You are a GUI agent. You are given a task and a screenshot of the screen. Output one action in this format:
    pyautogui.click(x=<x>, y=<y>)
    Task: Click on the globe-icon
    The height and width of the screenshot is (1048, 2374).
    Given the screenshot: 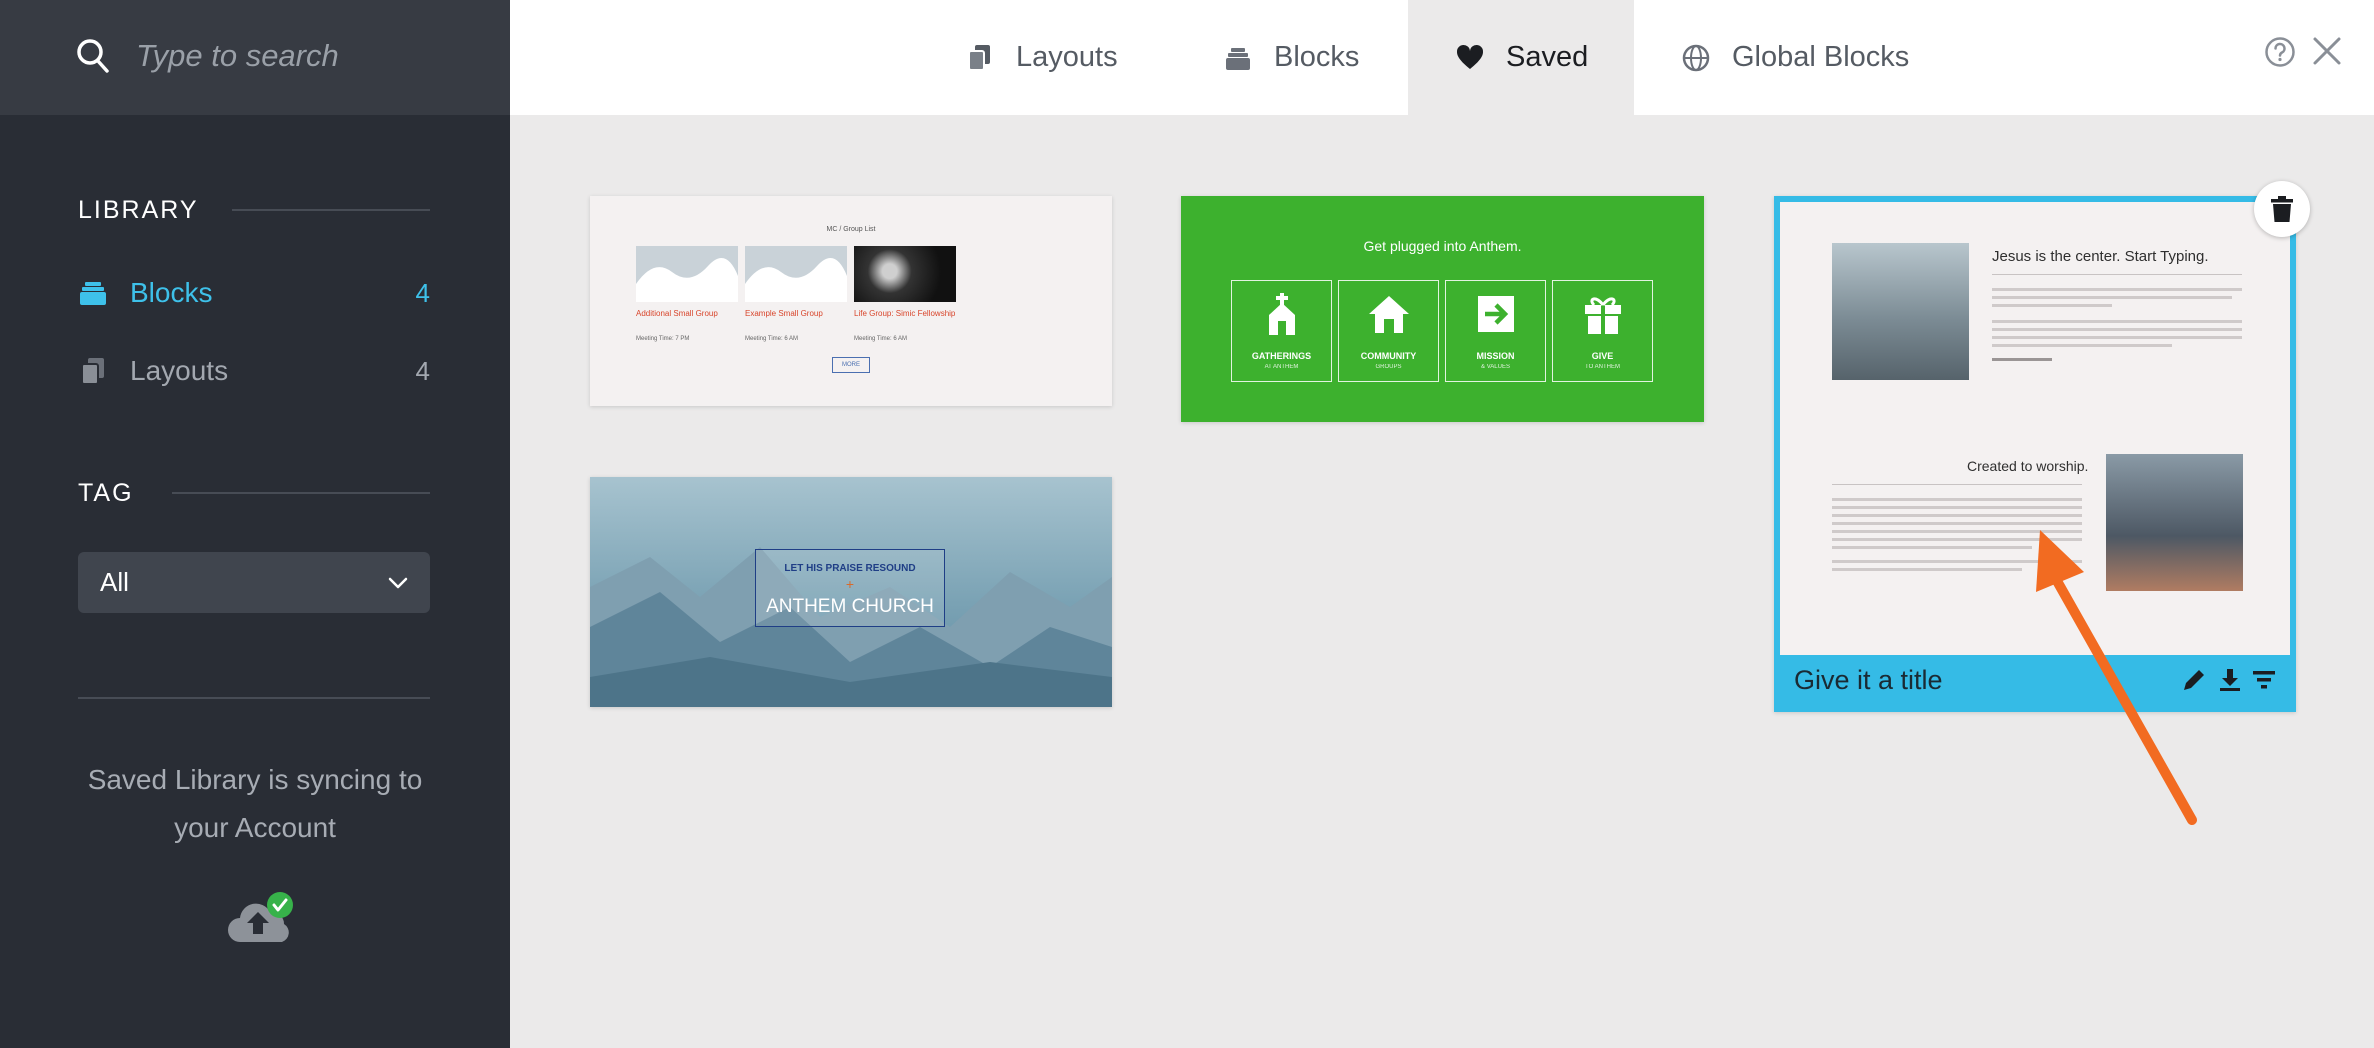 What is the action you would take?
    pyautogui.click(x=1696, y=57)
    